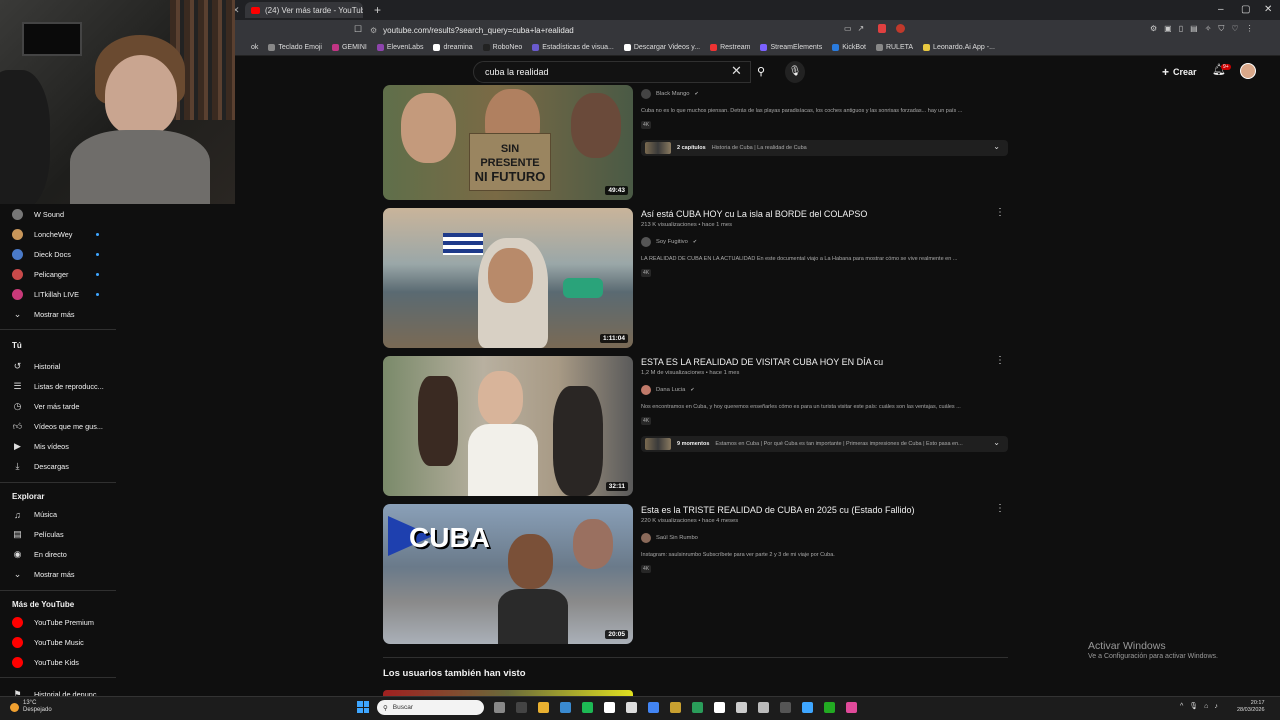 This screenshot has width=1280, height=720. I want to click on video-thumbnail: SIN PRESENTE NI FUTURO 49:43, so click(508, 142).